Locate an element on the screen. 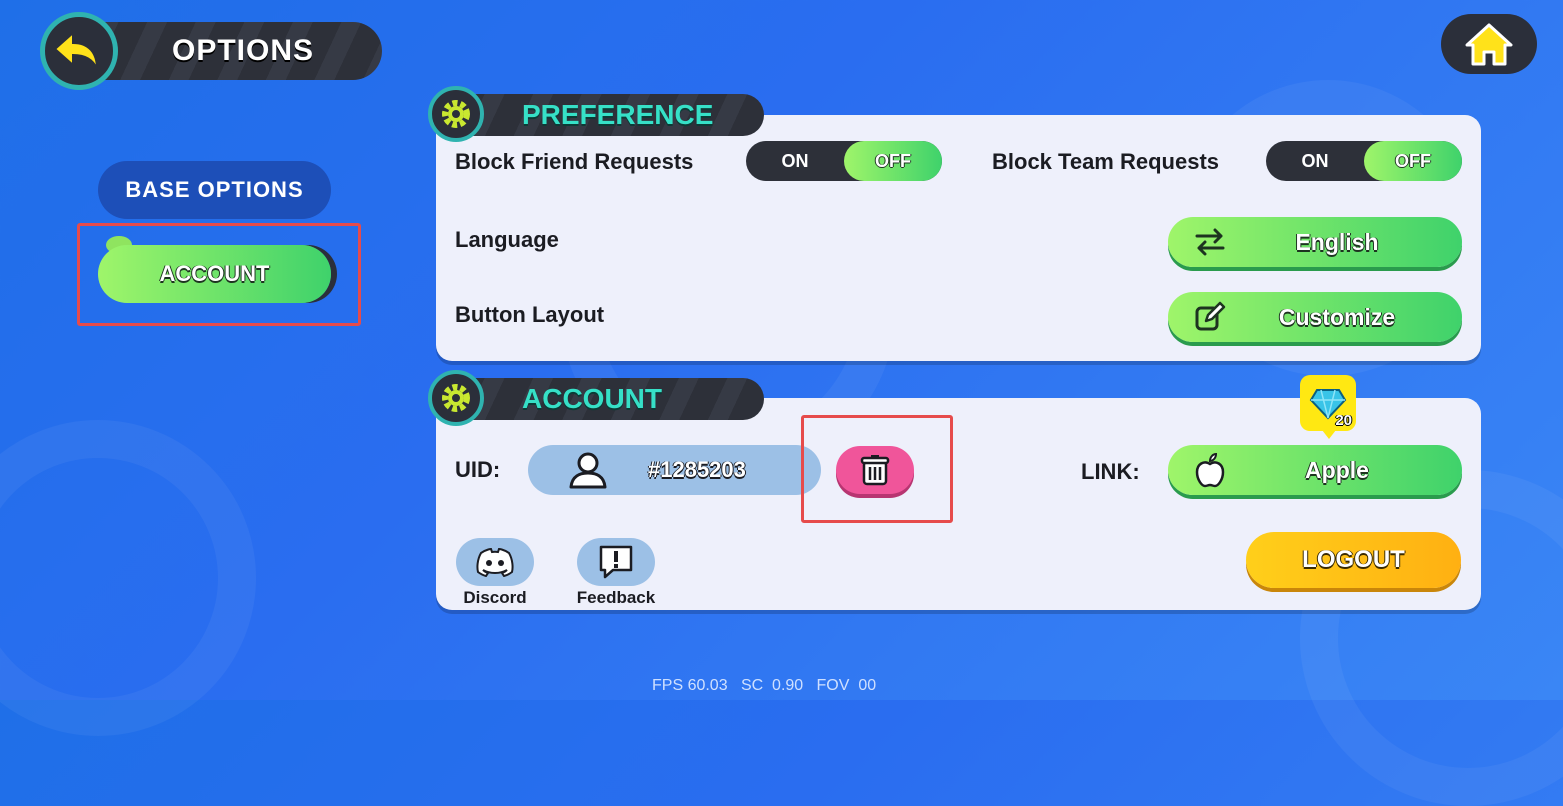  back-button is located at coordinates (79, 51).